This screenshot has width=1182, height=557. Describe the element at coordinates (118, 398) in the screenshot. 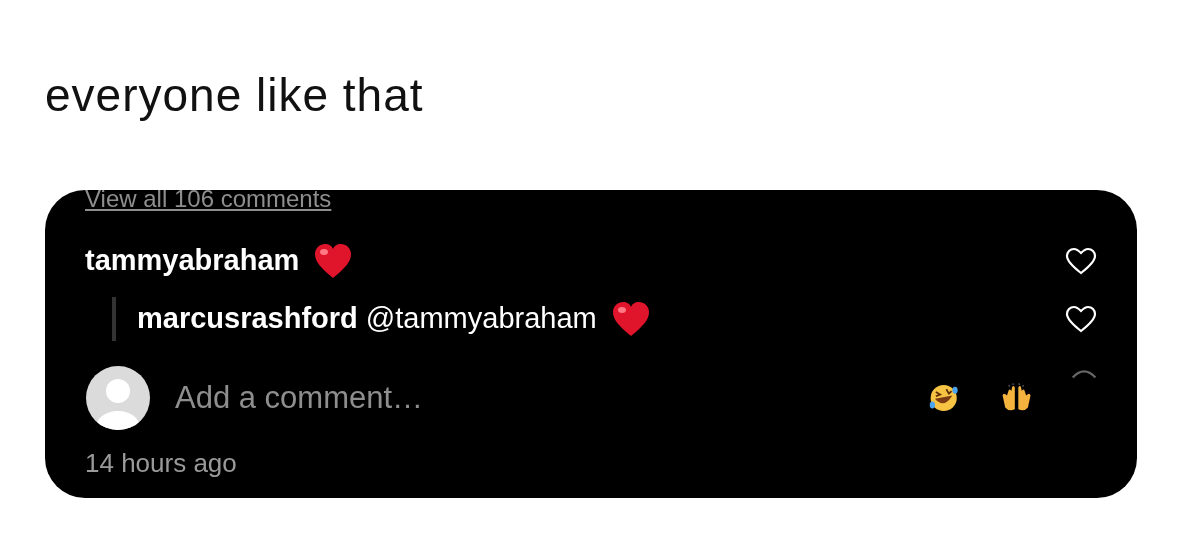

I see `avatar-icon` at that location.